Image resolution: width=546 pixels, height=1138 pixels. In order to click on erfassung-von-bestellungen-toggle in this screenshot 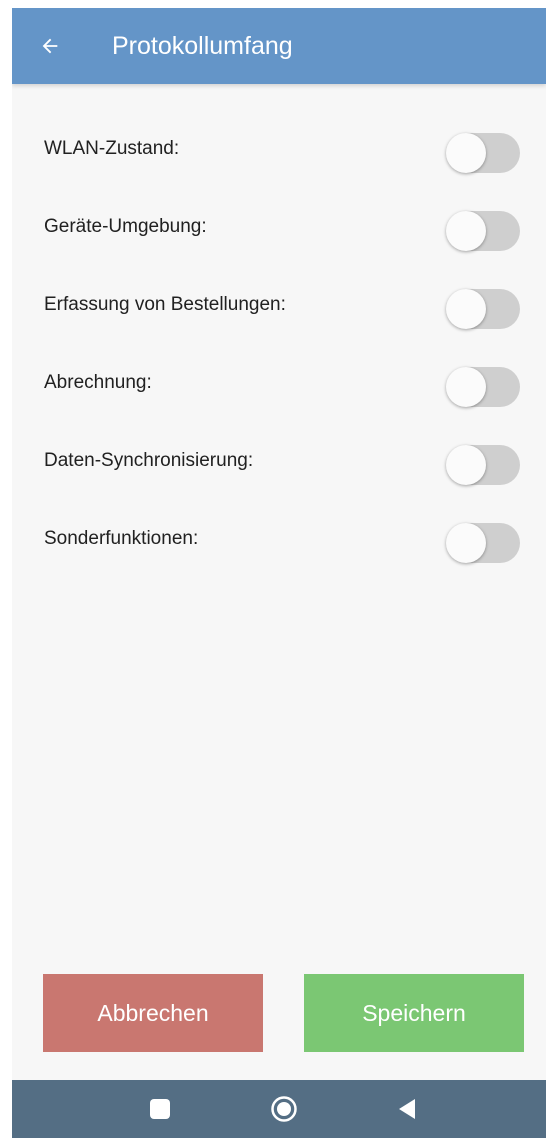, I will do `click(483, 309)`.